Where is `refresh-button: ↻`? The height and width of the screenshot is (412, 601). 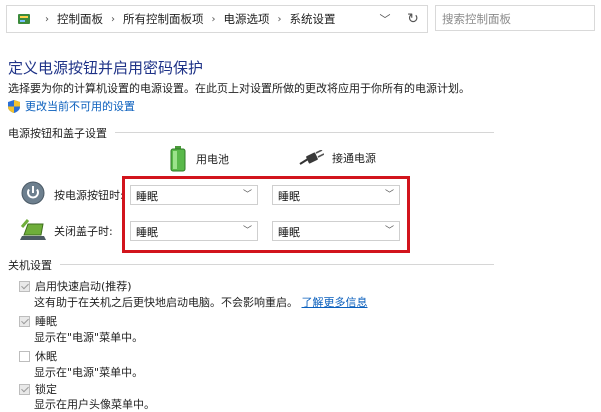
refresh-button: ↻ is located at coordinates (413, 19).